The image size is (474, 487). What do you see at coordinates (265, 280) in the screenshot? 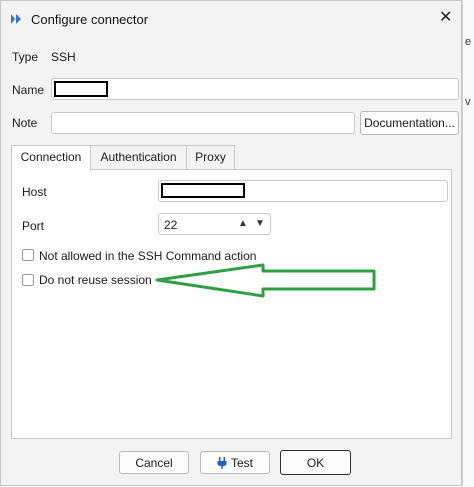
I see `left-arrow-outline-icon` at bounding box center [265, 280].